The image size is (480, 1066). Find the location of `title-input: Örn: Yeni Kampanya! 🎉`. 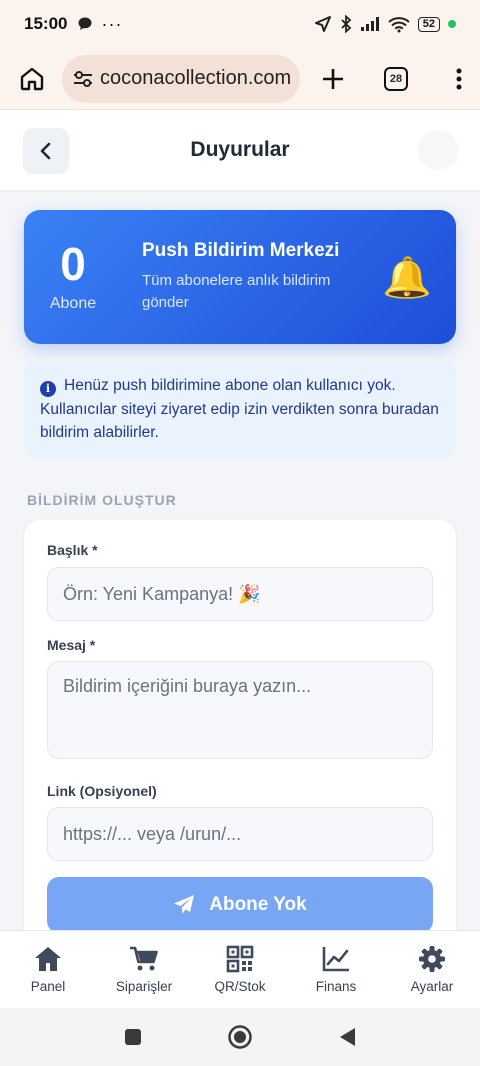

title-input: Örn: Yeni Kampanya! 🎉 is located at coordinates (240, 594).